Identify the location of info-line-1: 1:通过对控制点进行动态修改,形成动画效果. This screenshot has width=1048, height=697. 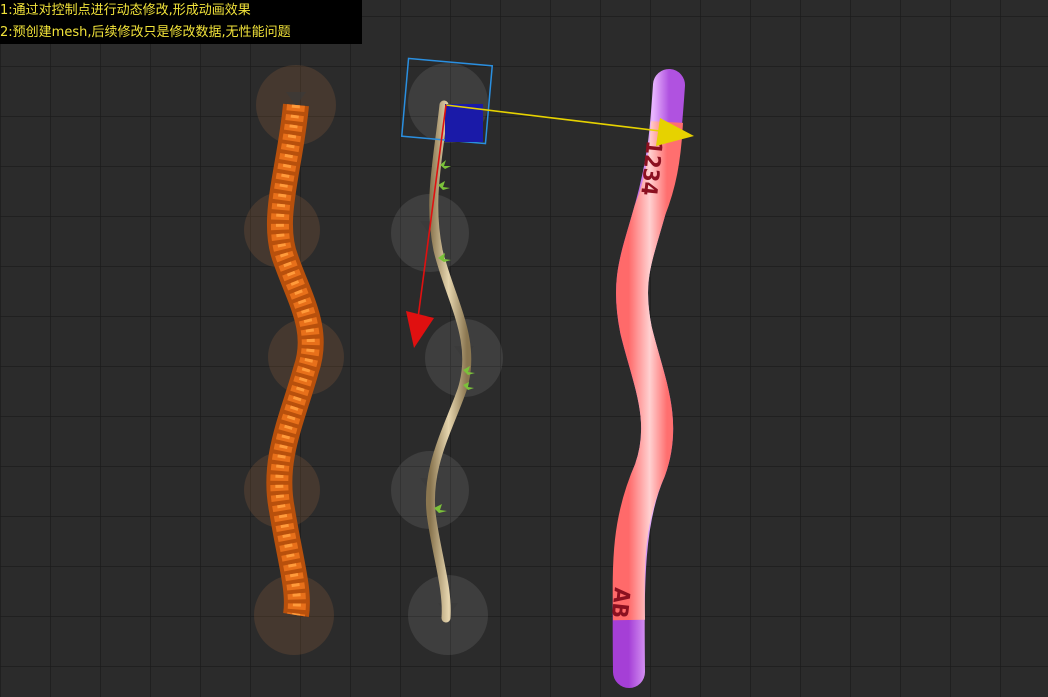
(125, 10).